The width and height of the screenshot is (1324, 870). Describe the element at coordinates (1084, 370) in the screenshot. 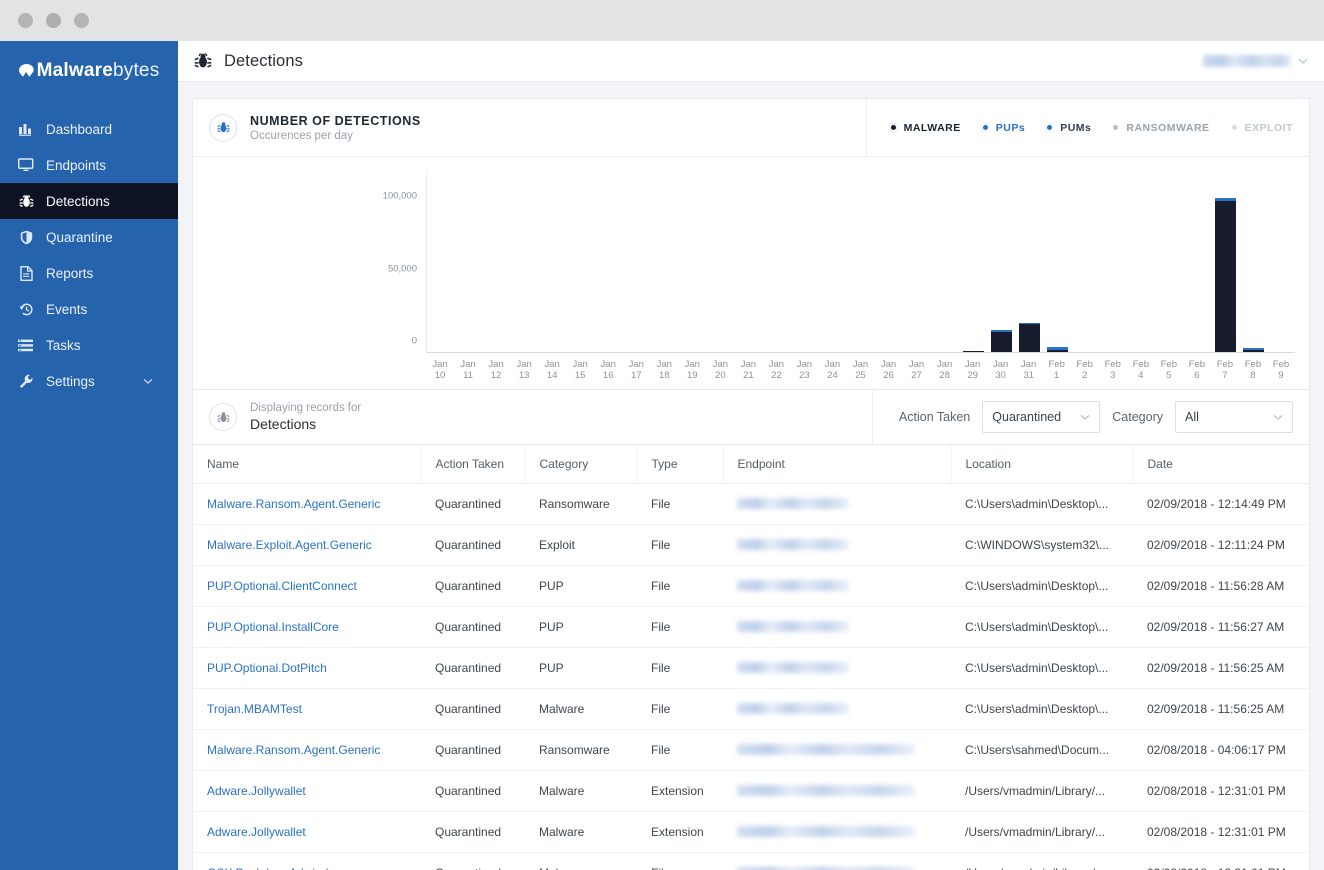

I see `x-axis-tick-label: Feb 2` at that location.